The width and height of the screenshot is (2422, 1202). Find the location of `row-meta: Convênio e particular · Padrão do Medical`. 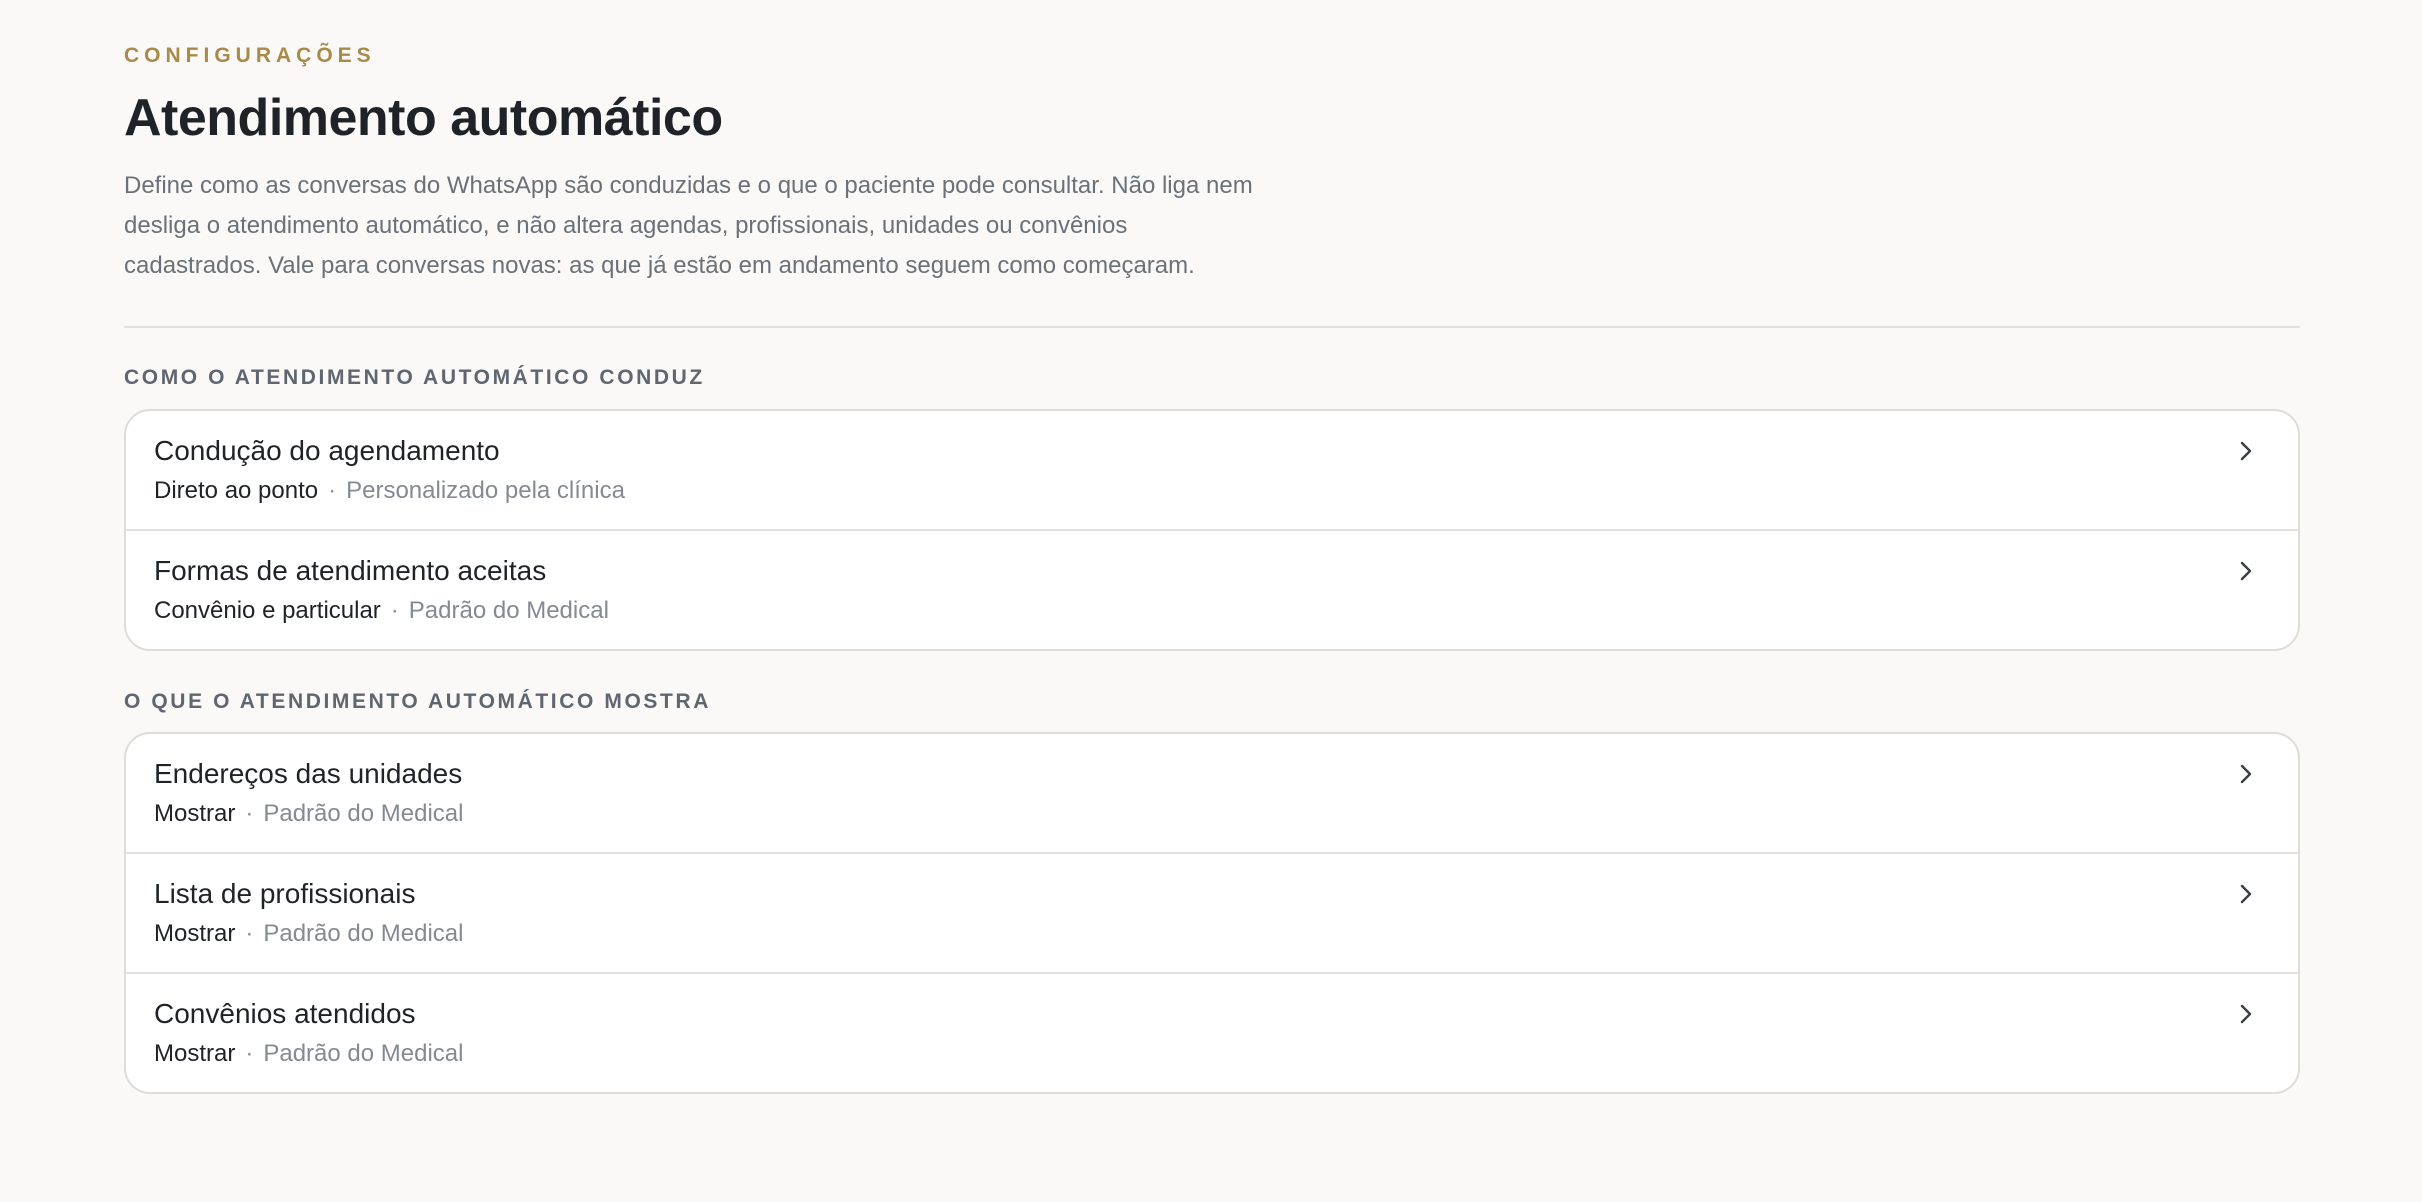

row-meta: Convênio e particular · Padrão do Medical is located at coordinates (381, 611).